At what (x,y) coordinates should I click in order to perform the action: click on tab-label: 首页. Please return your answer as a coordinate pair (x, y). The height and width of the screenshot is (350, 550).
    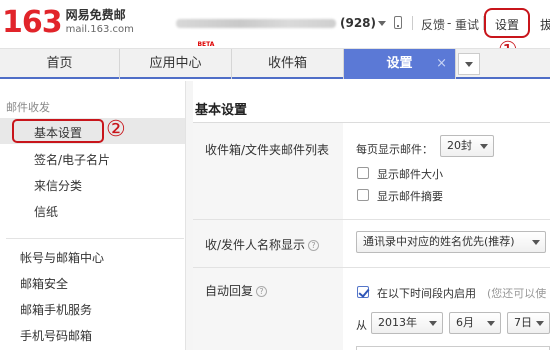
    Looking at the image, I should click on (59, 63).